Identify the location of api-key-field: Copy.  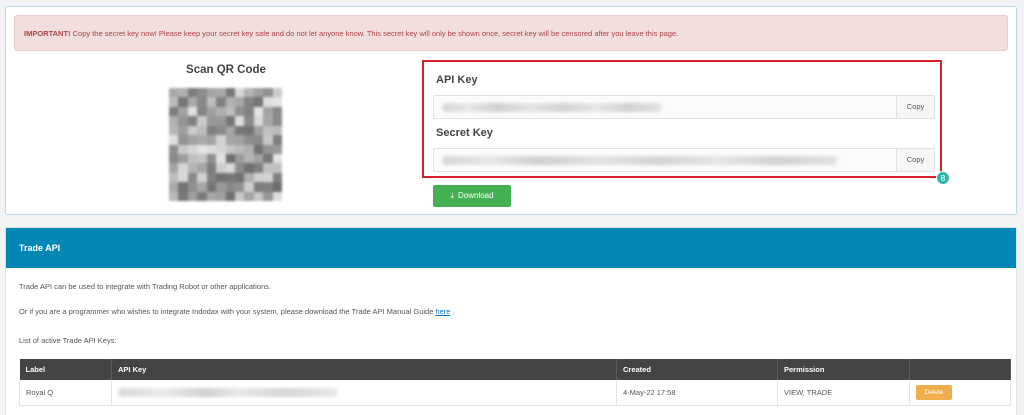
(684, 107).